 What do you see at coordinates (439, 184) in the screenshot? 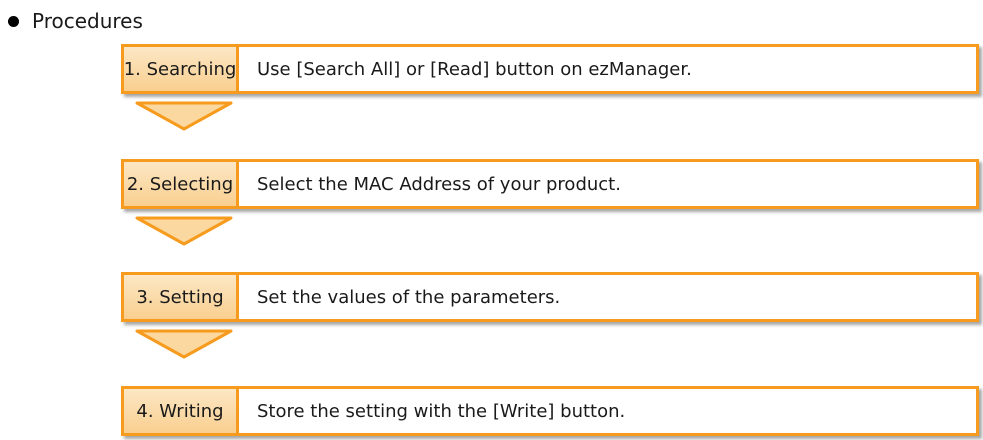
I see `step-2-description: Select the MAC Address of your product.` at bounding box center [439, 184].